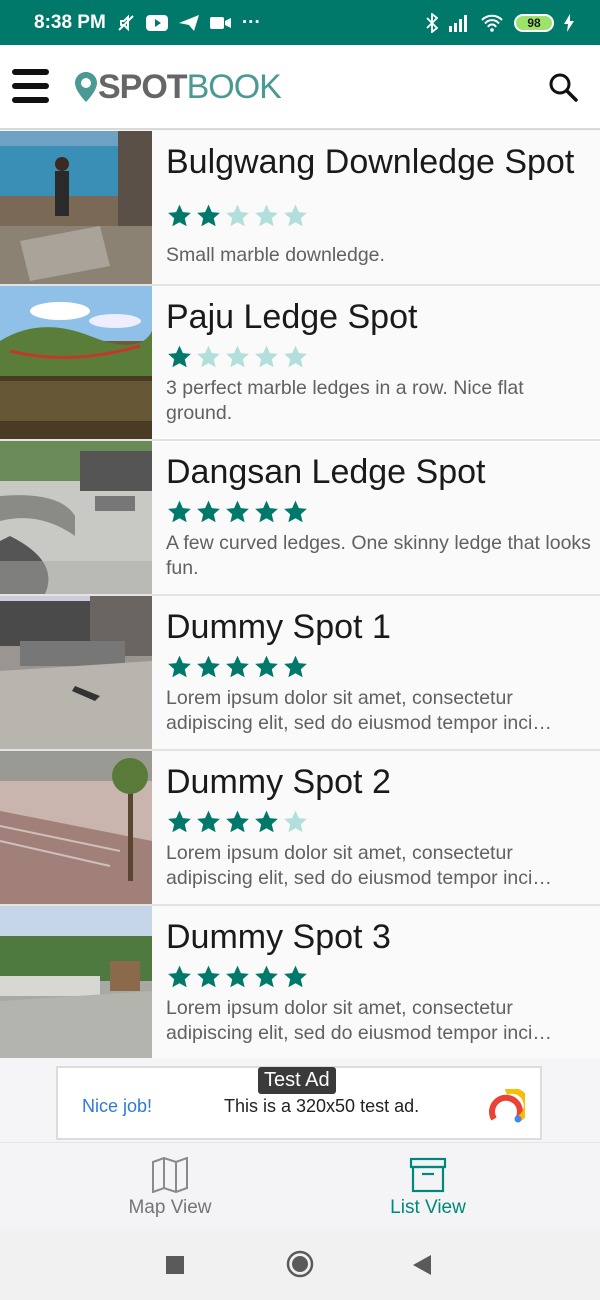 This screenshot has height=1300, width=600. What do you see at coordinates (534, 22) in the screenshot?
I see `battery-indicator: 98` at bounding box center [534, 22].